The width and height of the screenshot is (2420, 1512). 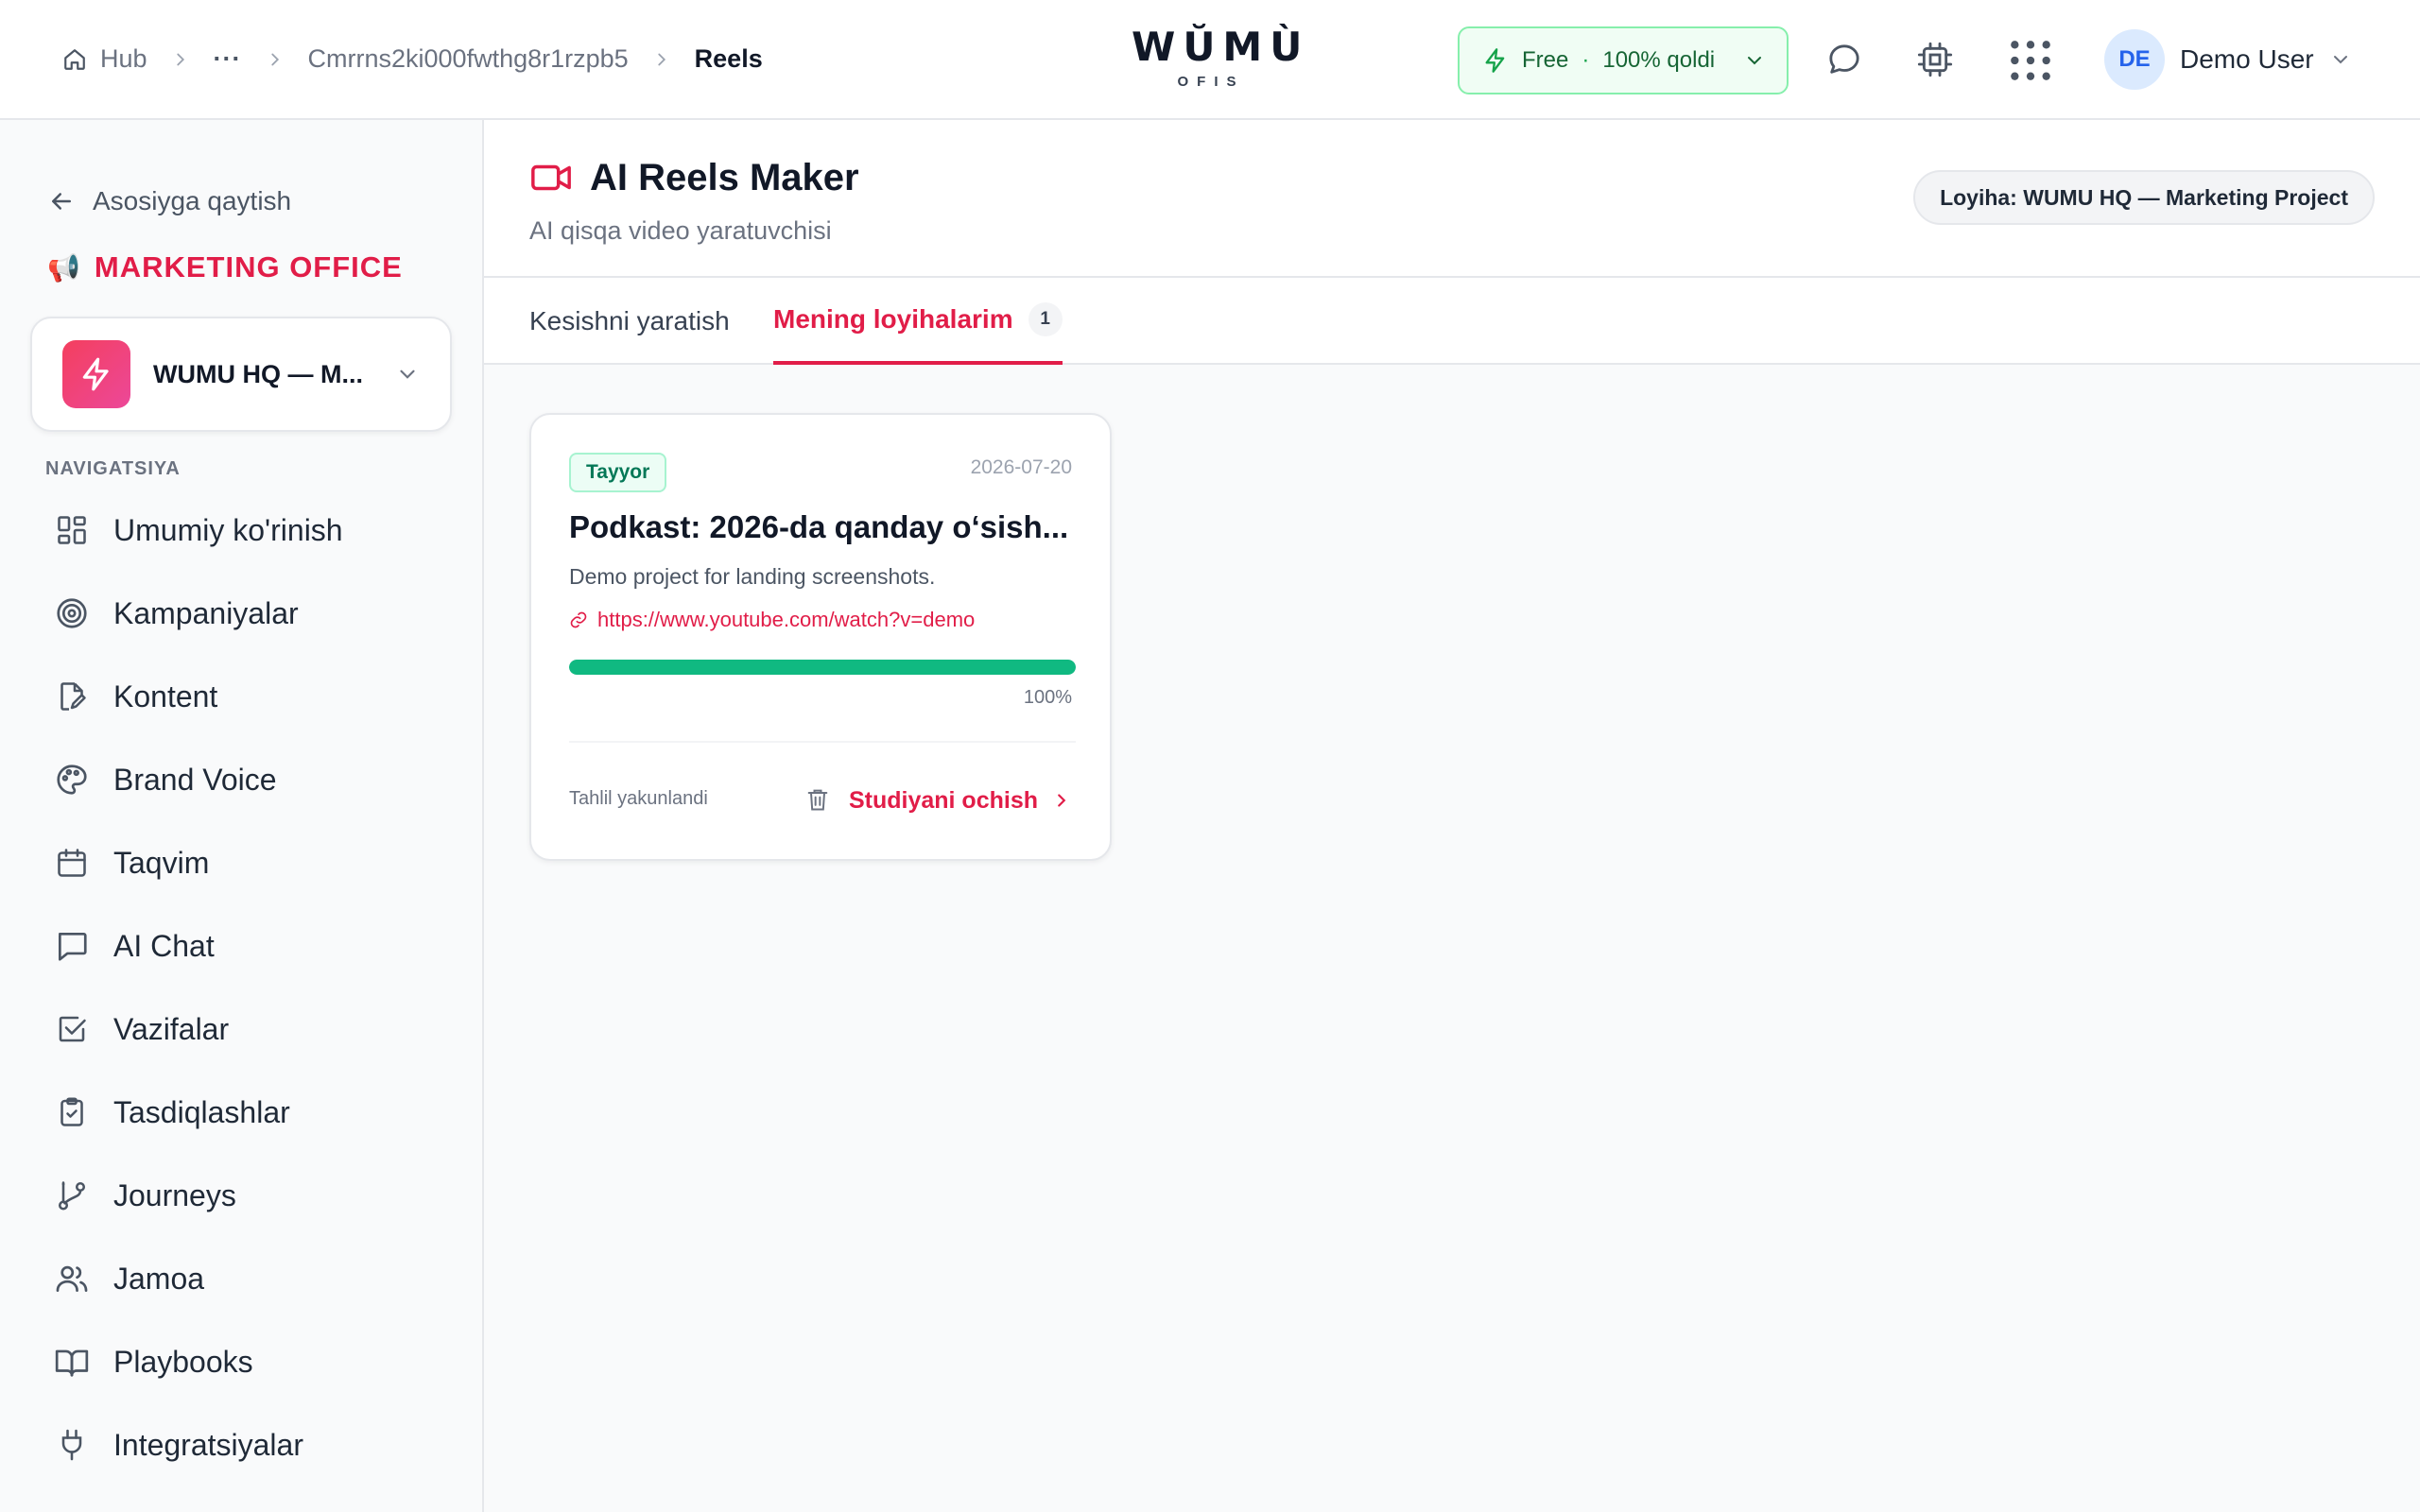 What do you see at coordinates (893, 319) in the screenshot?
I see `tab-label: Mening loyihalarim` at bounding box center [893, 319].